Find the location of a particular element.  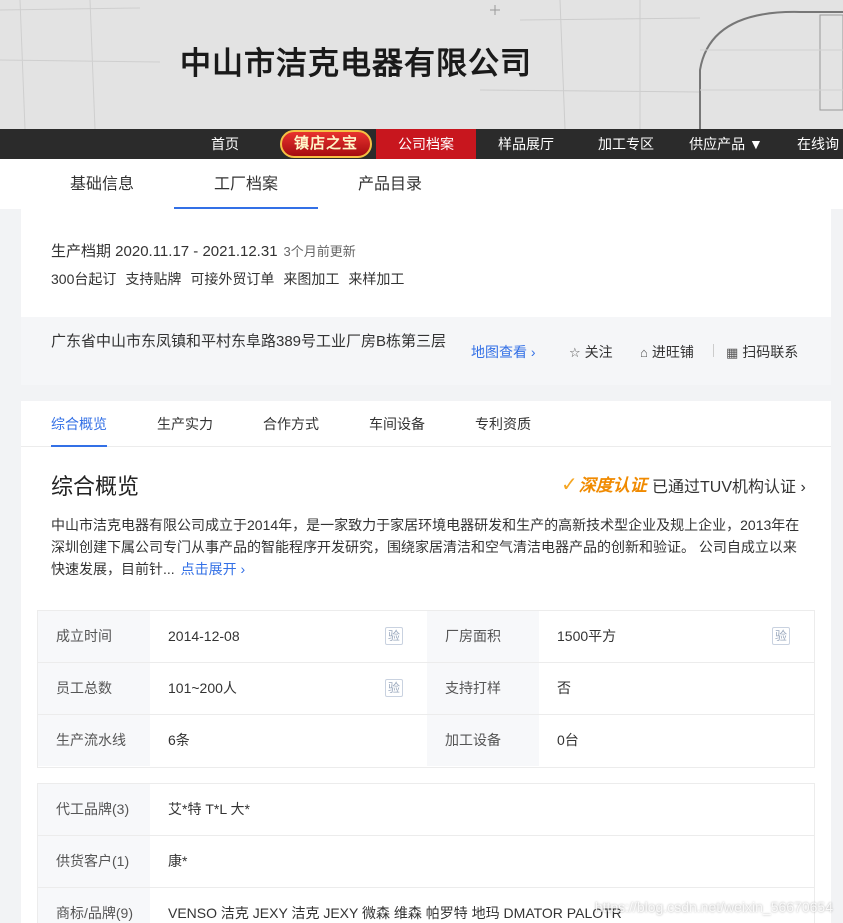

info-value: 2014-12-08 is located at coordinates (204, 636).